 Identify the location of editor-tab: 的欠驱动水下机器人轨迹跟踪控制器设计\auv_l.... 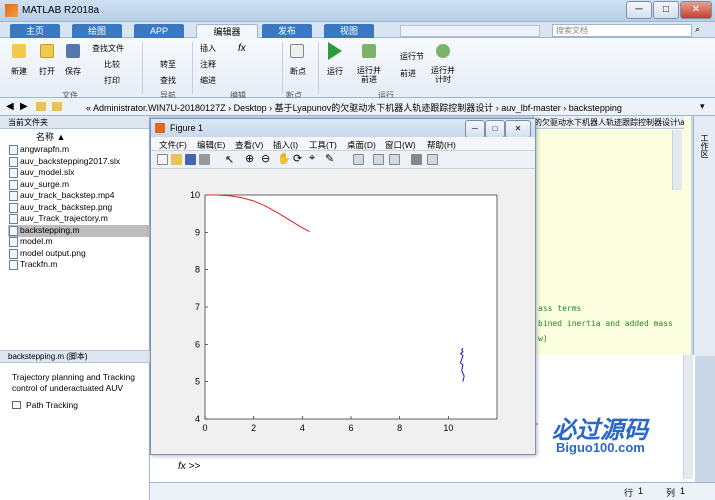
(609, 122).